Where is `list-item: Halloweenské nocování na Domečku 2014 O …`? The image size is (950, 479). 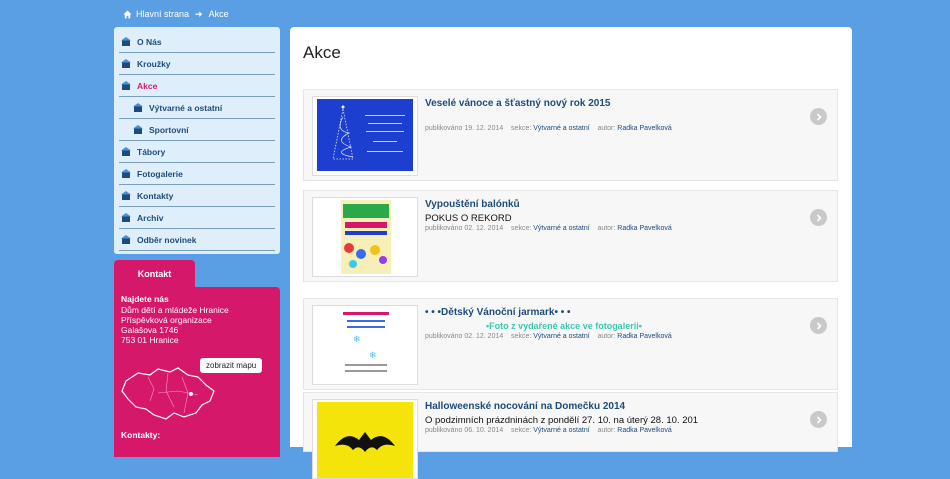 list-item: Halloweenské nocování na Domečku 2014 O … is located at coordinates (570, 435).